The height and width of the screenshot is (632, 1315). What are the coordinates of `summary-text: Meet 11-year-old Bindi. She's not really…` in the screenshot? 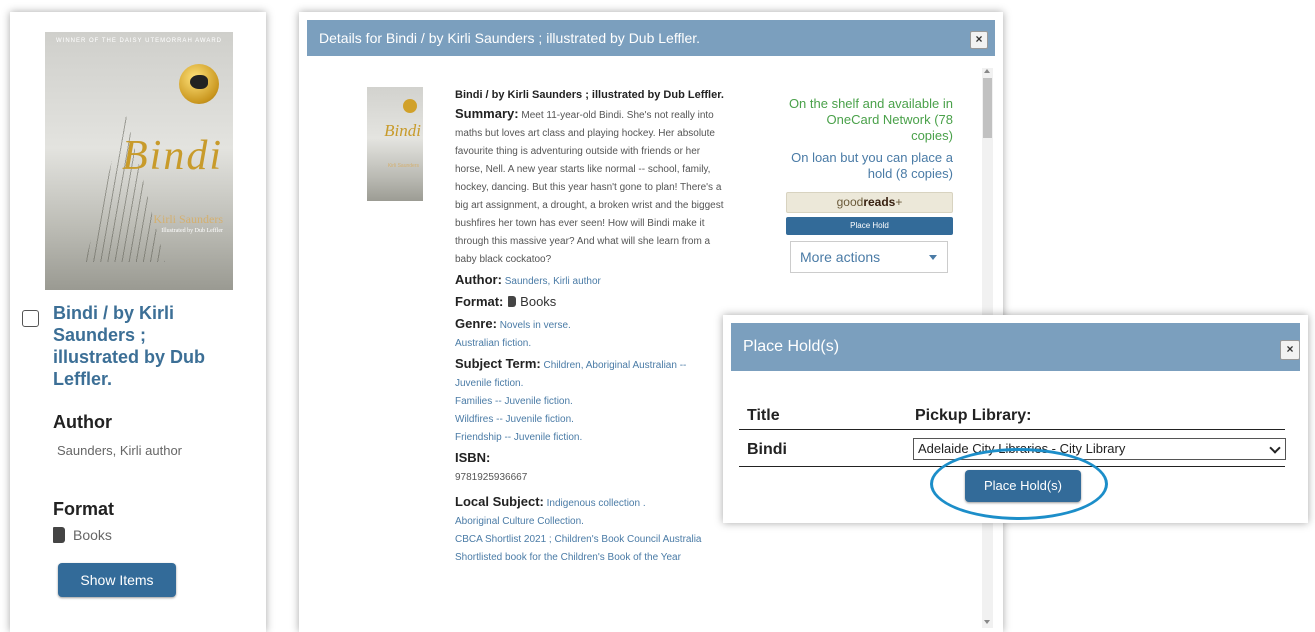 It's located at (589, 187).